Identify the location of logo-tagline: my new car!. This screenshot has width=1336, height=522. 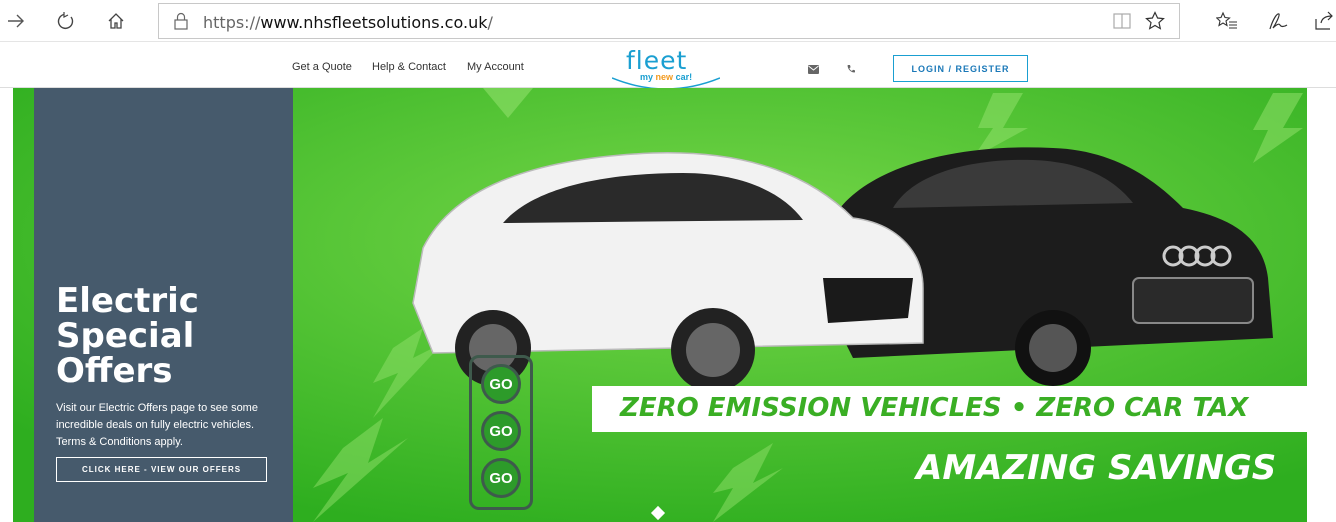
(666, 77).